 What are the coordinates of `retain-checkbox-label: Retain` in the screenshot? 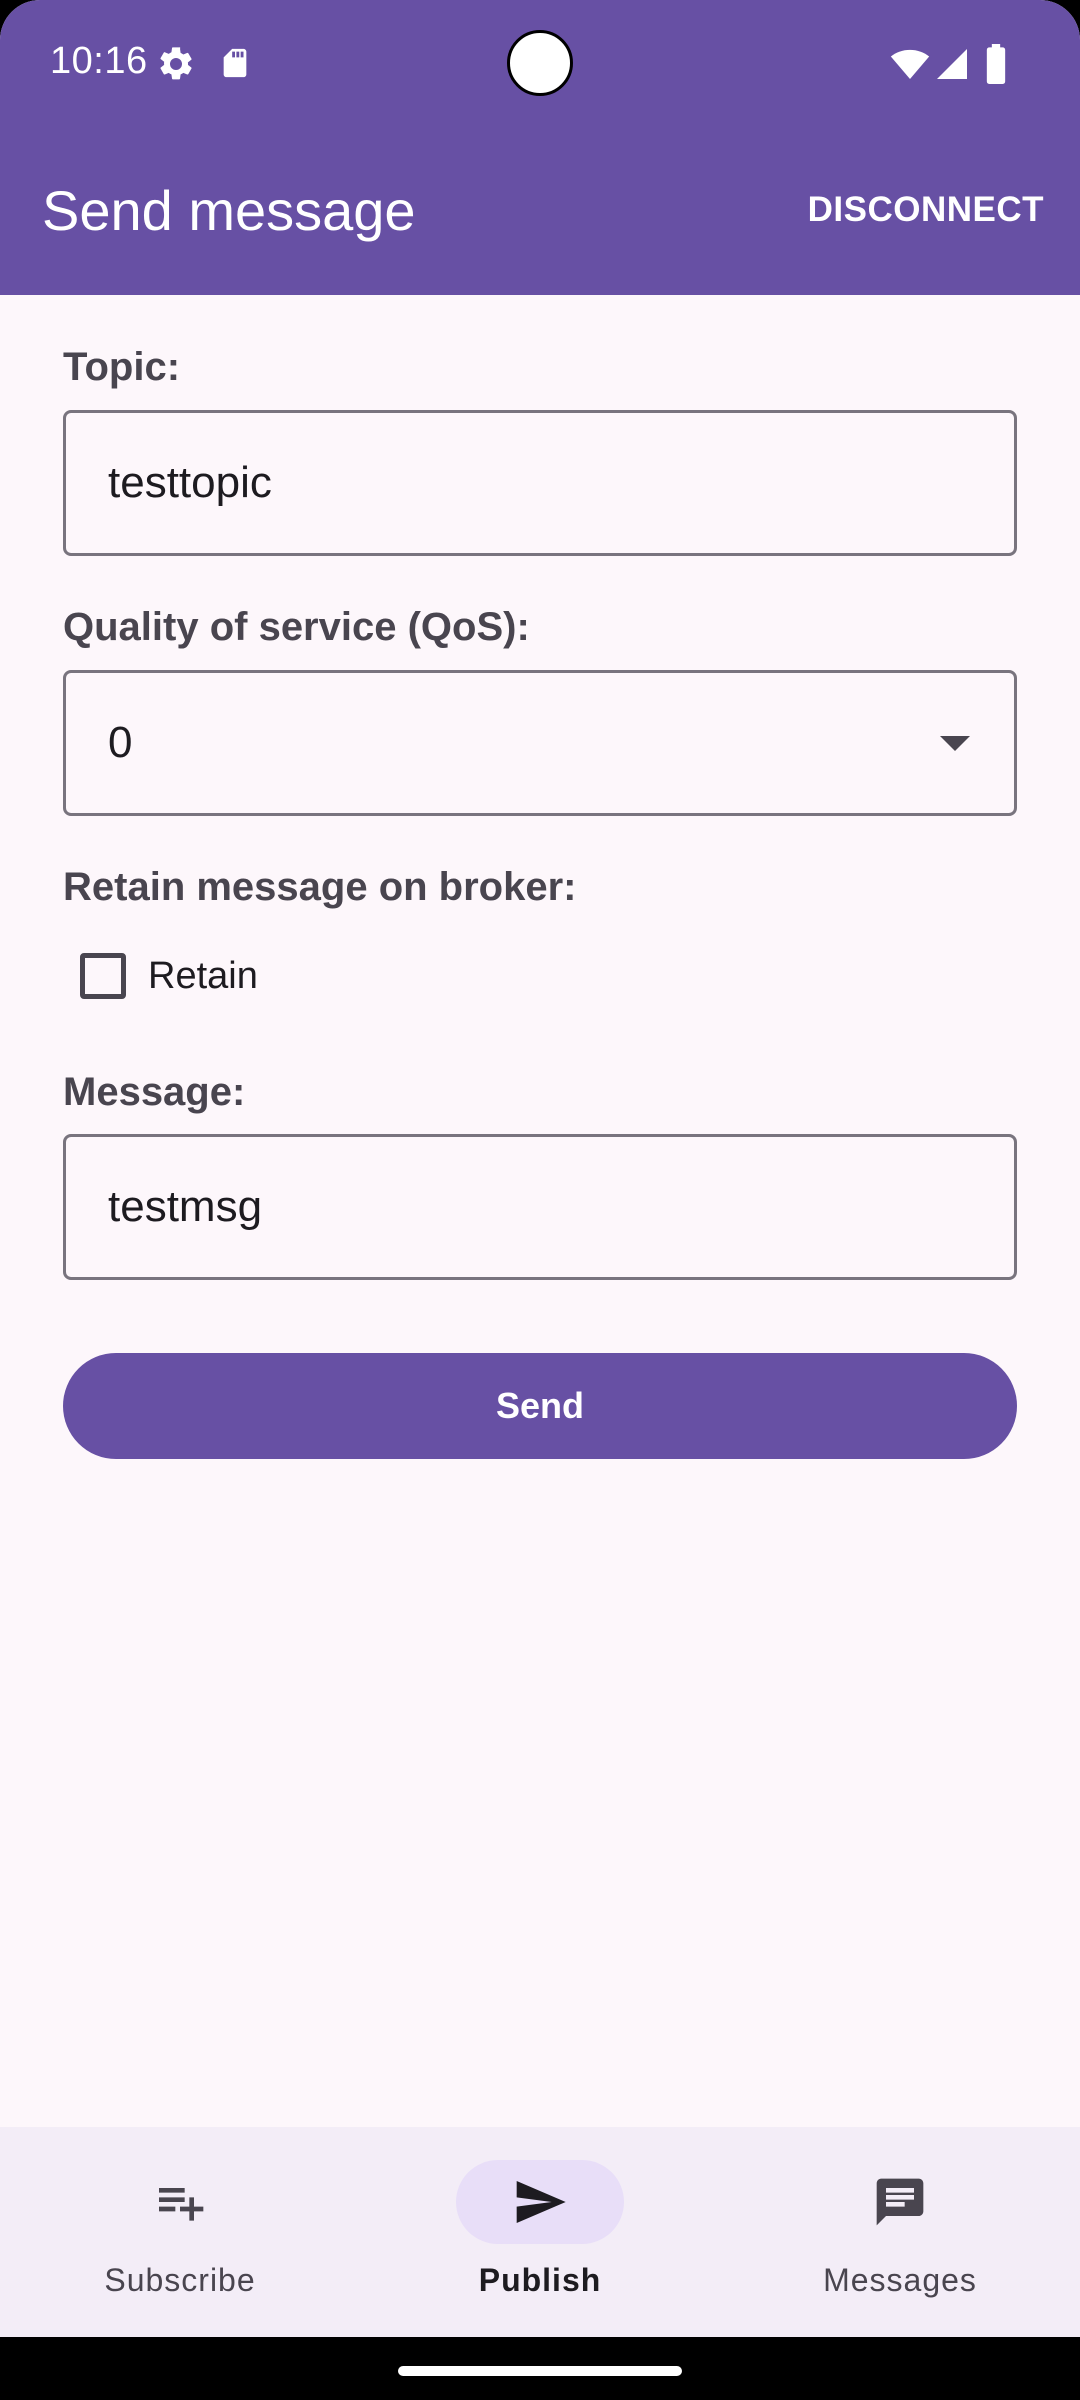 It's located at (203, 975).